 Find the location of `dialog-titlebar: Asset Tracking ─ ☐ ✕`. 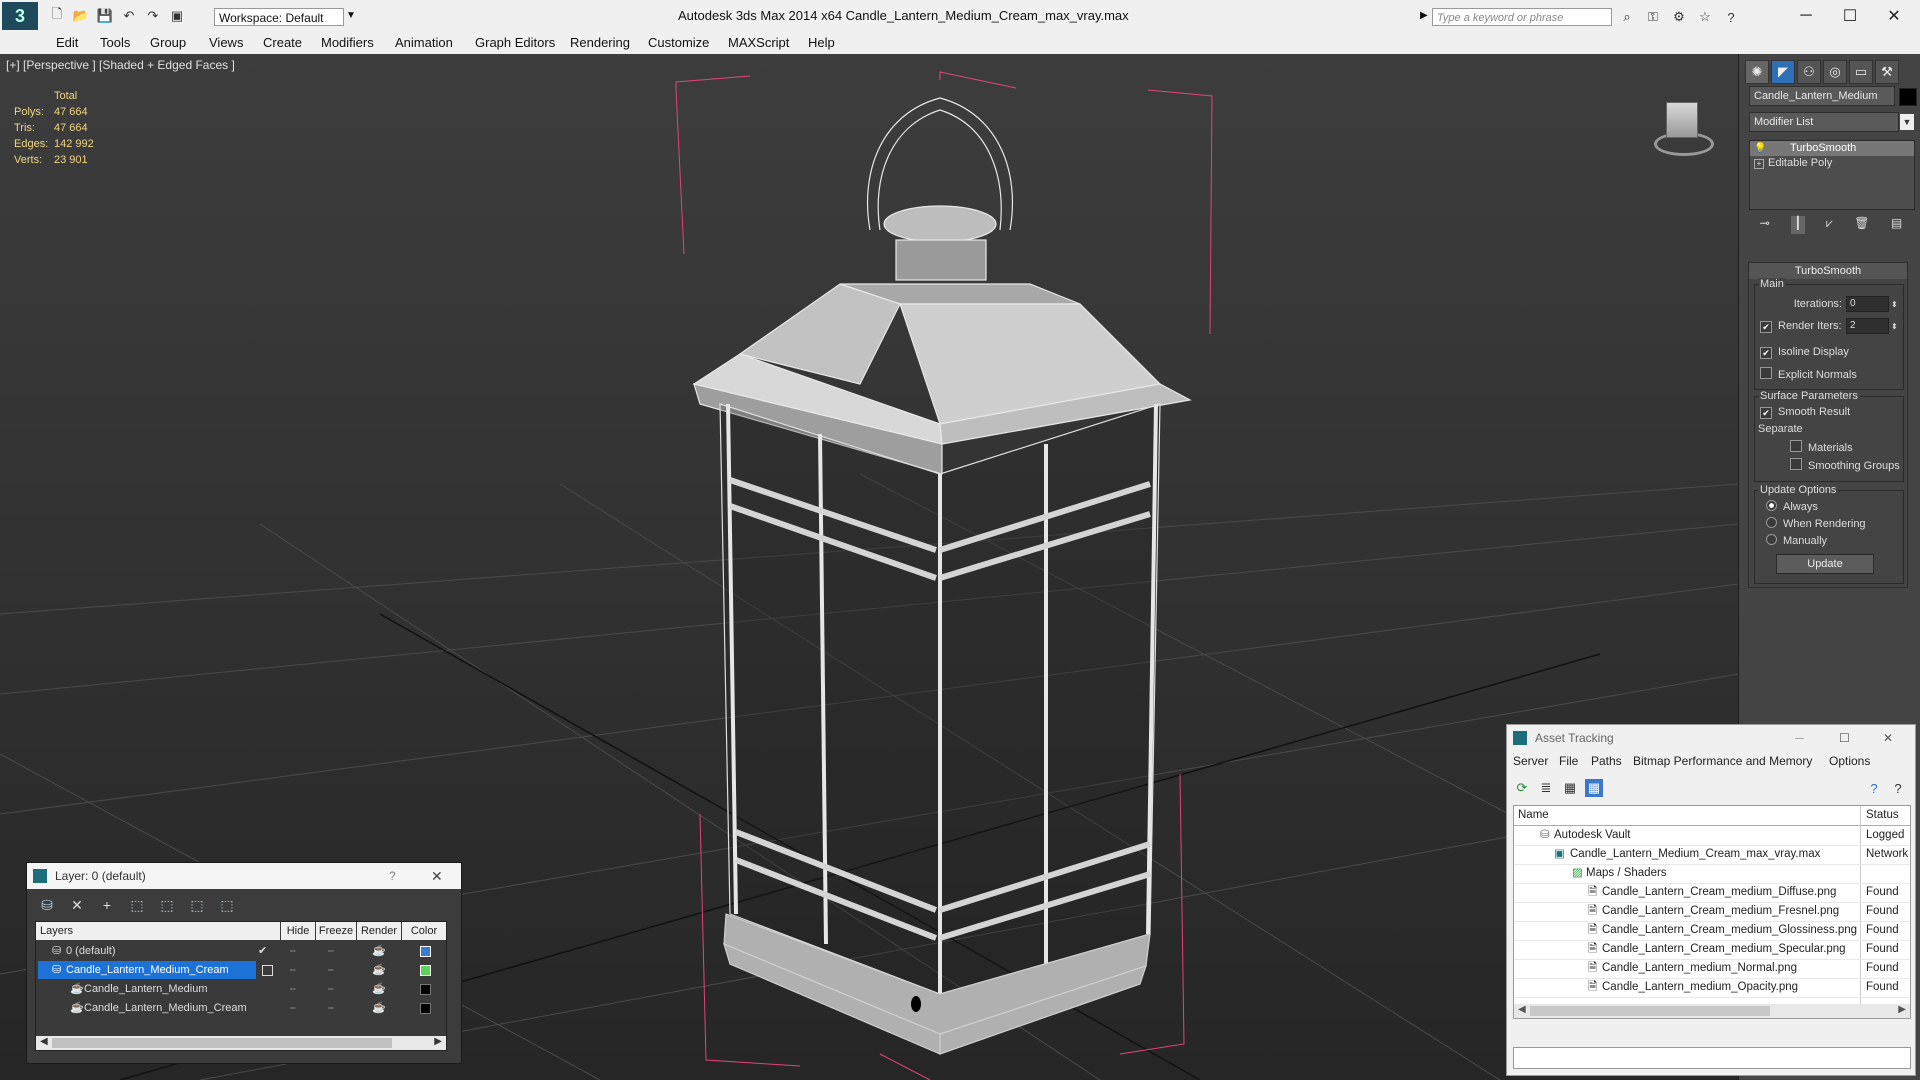

dialog-titlebar: Asset Tracking ─ ☐ ✕ is located at coordinates (1711, 738).